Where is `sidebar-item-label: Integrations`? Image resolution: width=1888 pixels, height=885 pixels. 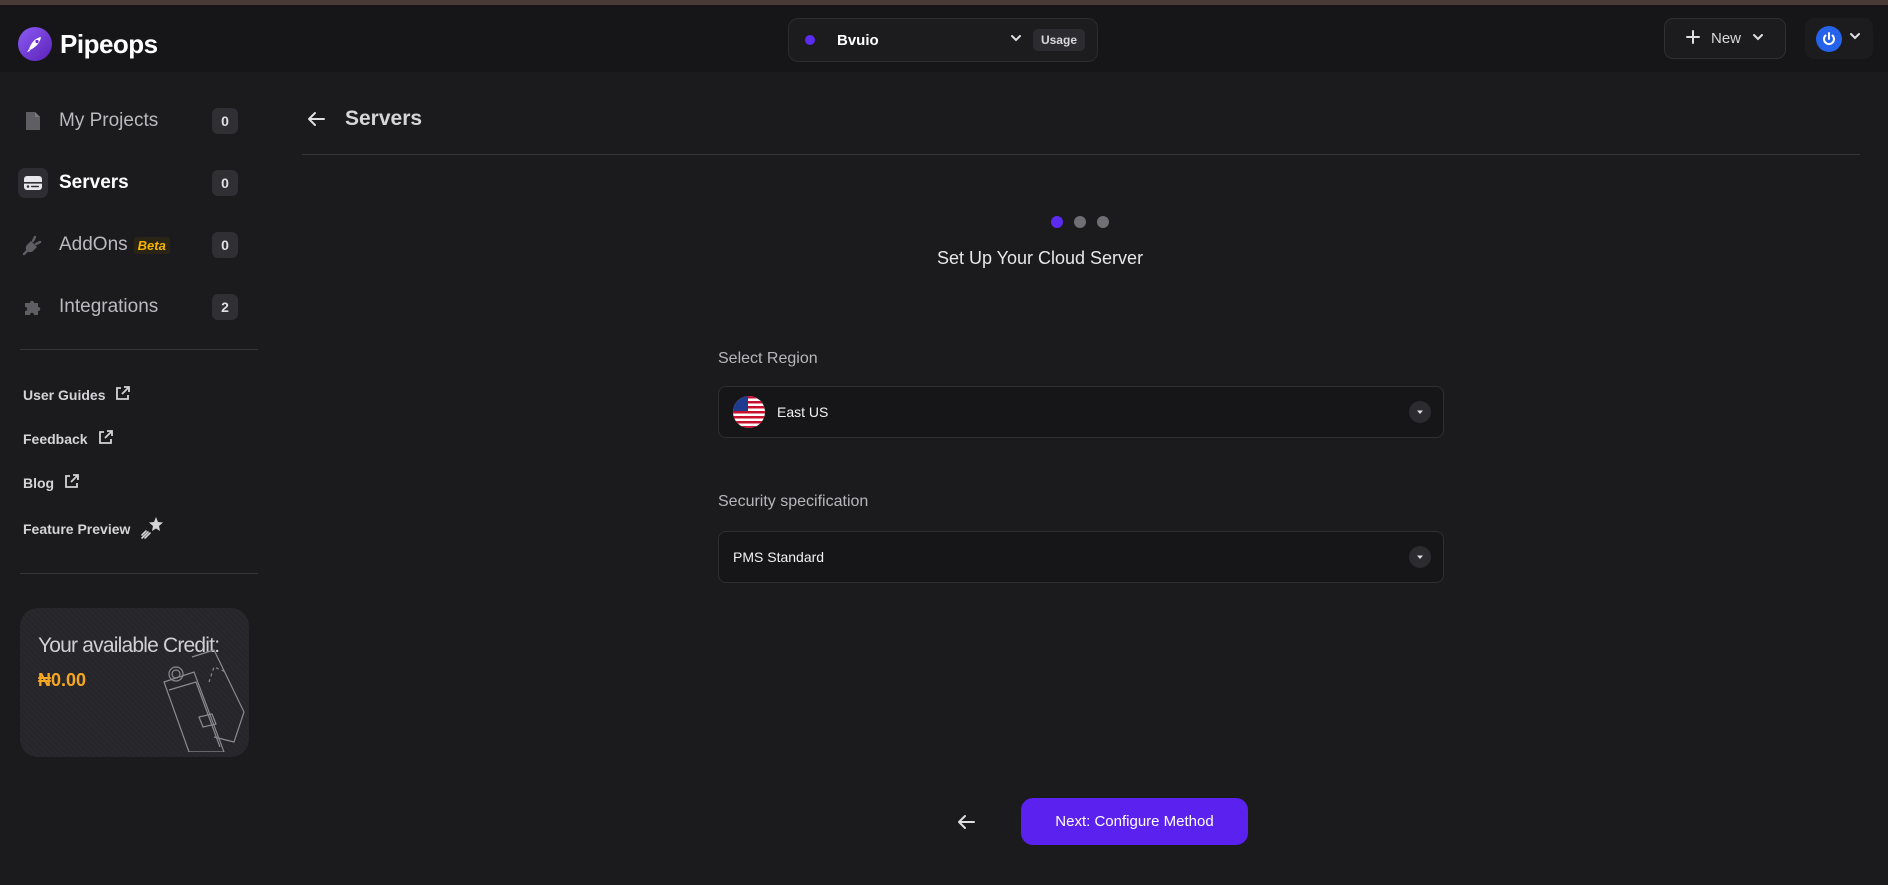 sidebar-item-label: Integrations is located at coordinates (109, 306).